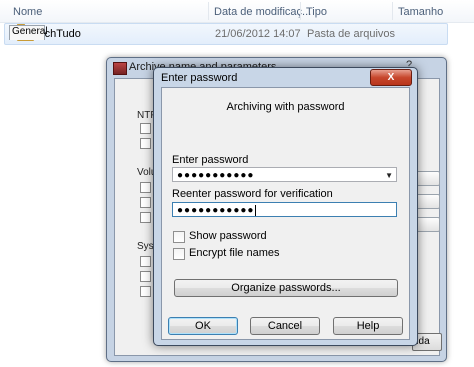 Image resolution: width=474 pixels, height=367 pixels. Describe the element at coordinates (351, 34) in the screenshot. I see `file-type: Pasta de arquivos` at that location.